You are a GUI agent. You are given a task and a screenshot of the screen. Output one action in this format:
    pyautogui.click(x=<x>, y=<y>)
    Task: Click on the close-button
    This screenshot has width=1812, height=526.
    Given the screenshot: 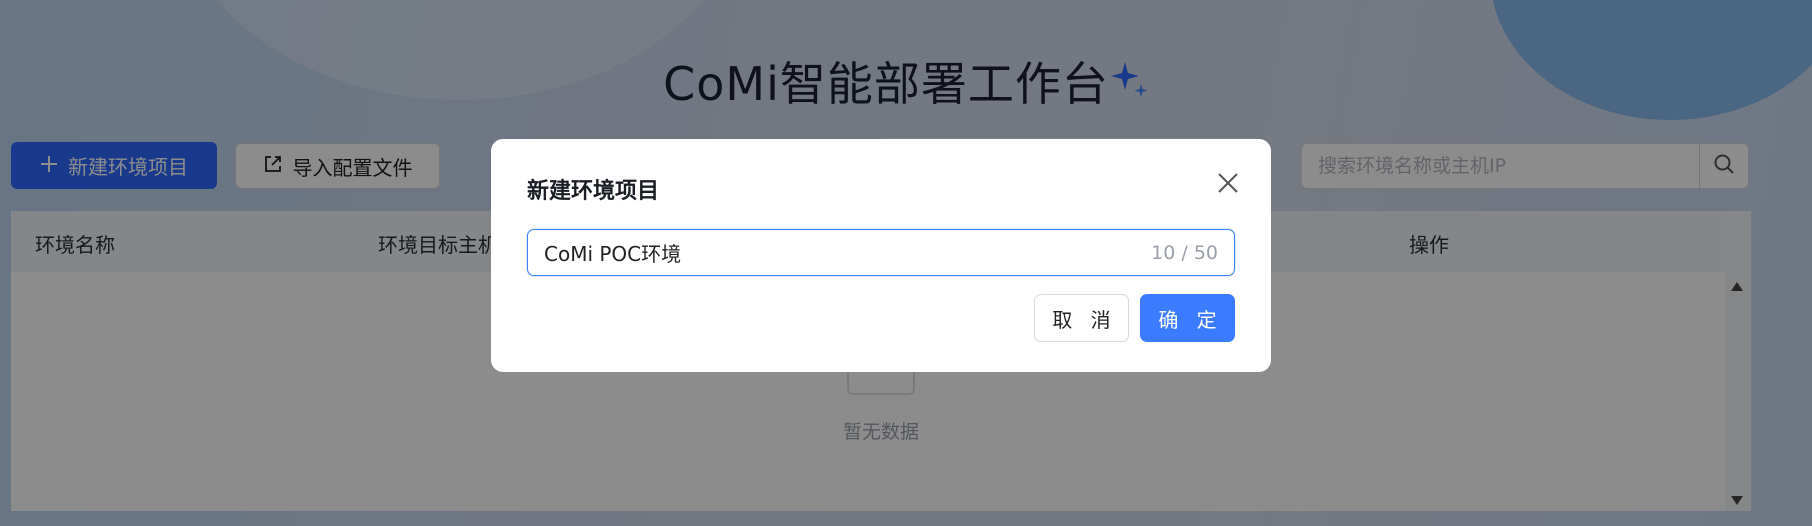 What is the action you would take?
    pyautogui.click(x=1228, y=185)
    